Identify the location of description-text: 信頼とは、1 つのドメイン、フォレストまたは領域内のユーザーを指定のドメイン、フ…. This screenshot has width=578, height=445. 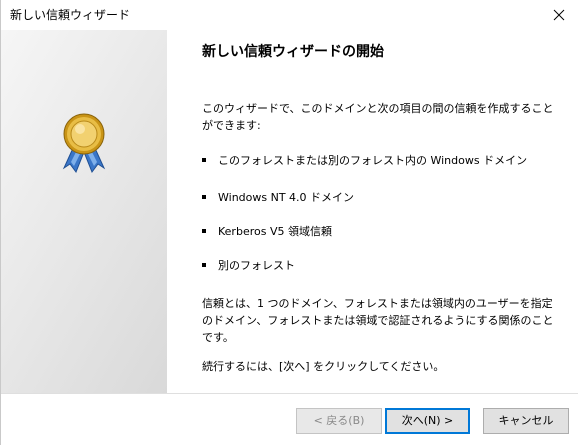
(378, 320).